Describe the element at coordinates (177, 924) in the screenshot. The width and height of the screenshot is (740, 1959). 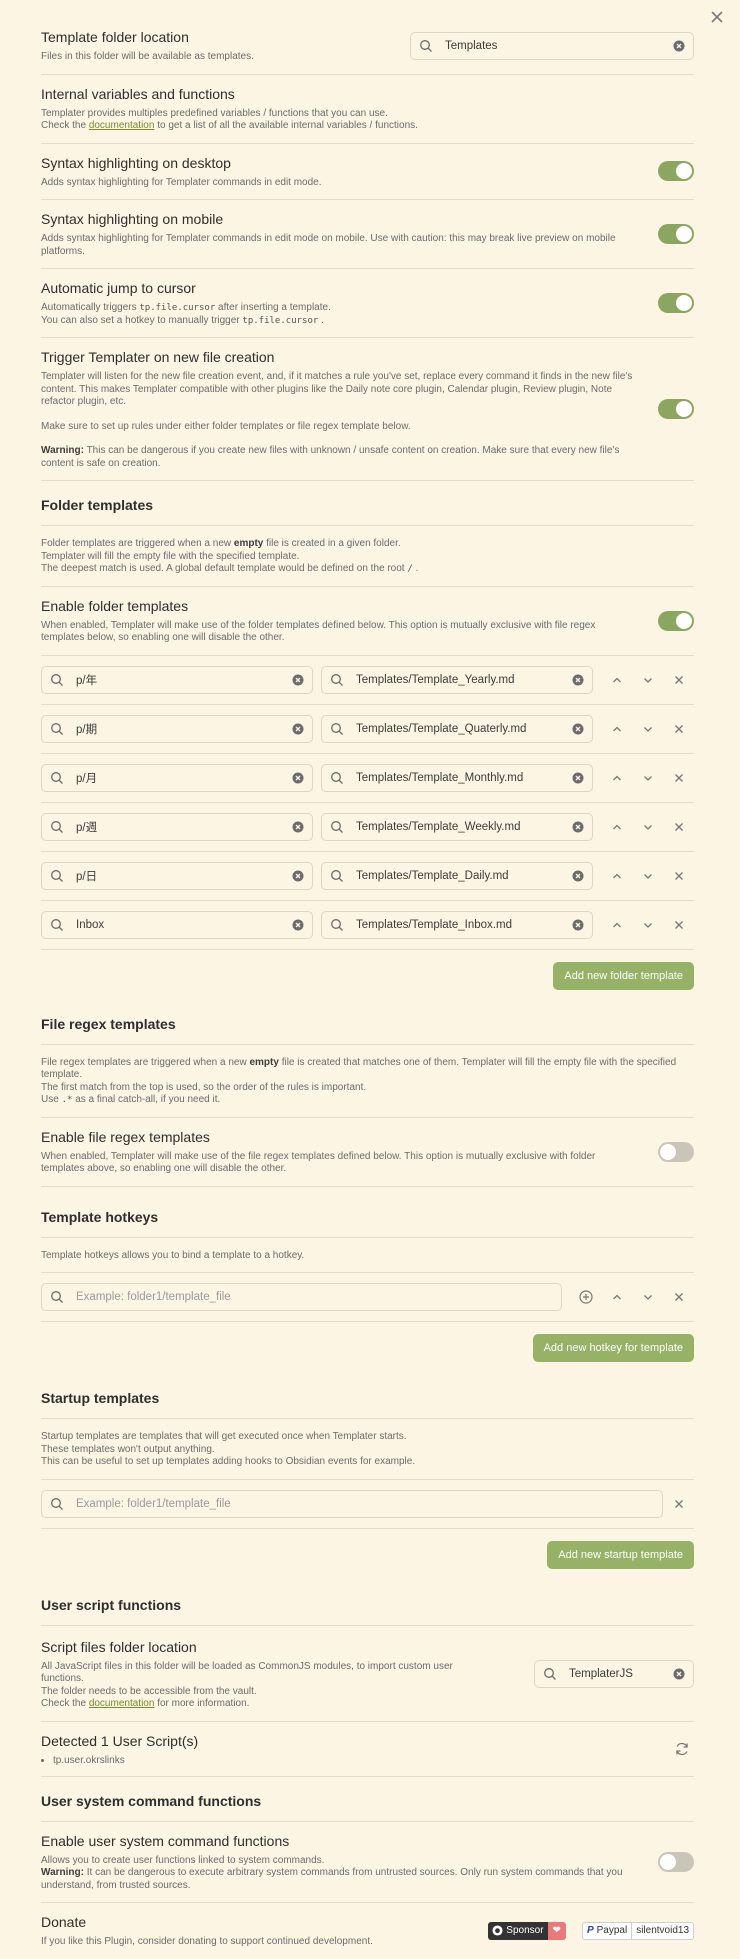
I see `folder-input: Inbox` at that location.